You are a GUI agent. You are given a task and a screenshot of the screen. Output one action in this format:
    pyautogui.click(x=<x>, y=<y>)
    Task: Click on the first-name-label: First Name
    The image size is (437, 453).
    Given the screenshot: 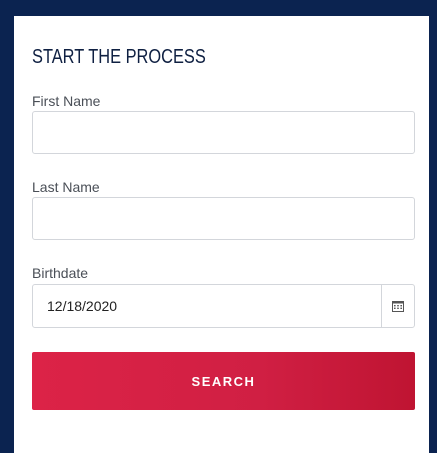 What is the action you would take?
    pyautogui.click(x=66, y=101)
    